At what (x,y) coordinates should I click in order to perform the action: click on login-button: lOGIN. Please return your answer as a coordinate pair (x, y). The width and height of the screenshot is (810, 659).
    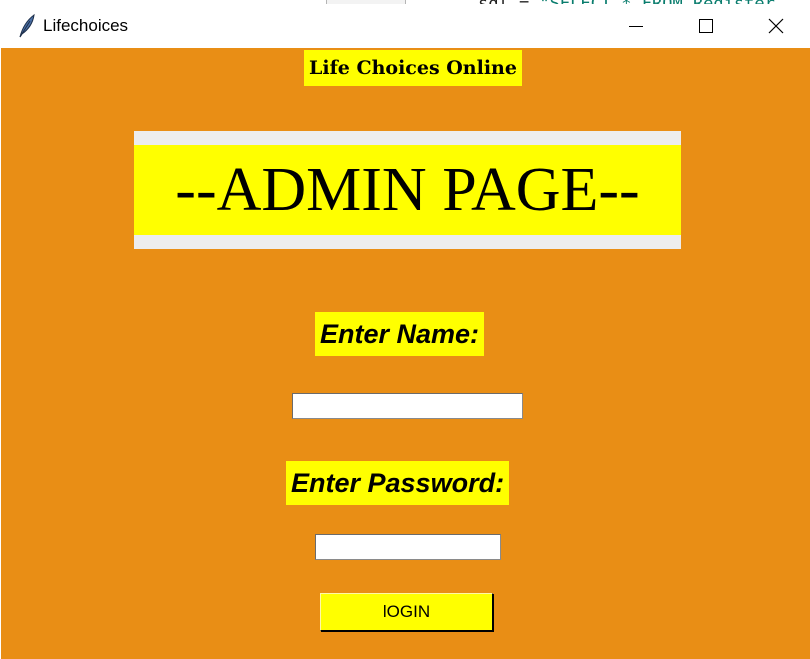
    Looking at the image, I should click on (406, 612).